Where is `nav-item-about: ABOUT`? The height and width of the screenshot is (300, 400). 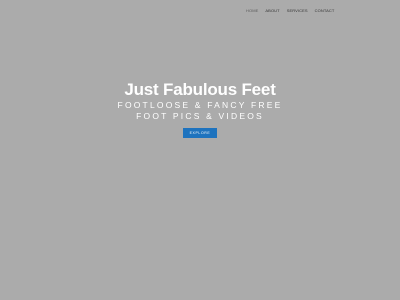 nav-item-about: ABOUT is located at coordinates (272, 10).